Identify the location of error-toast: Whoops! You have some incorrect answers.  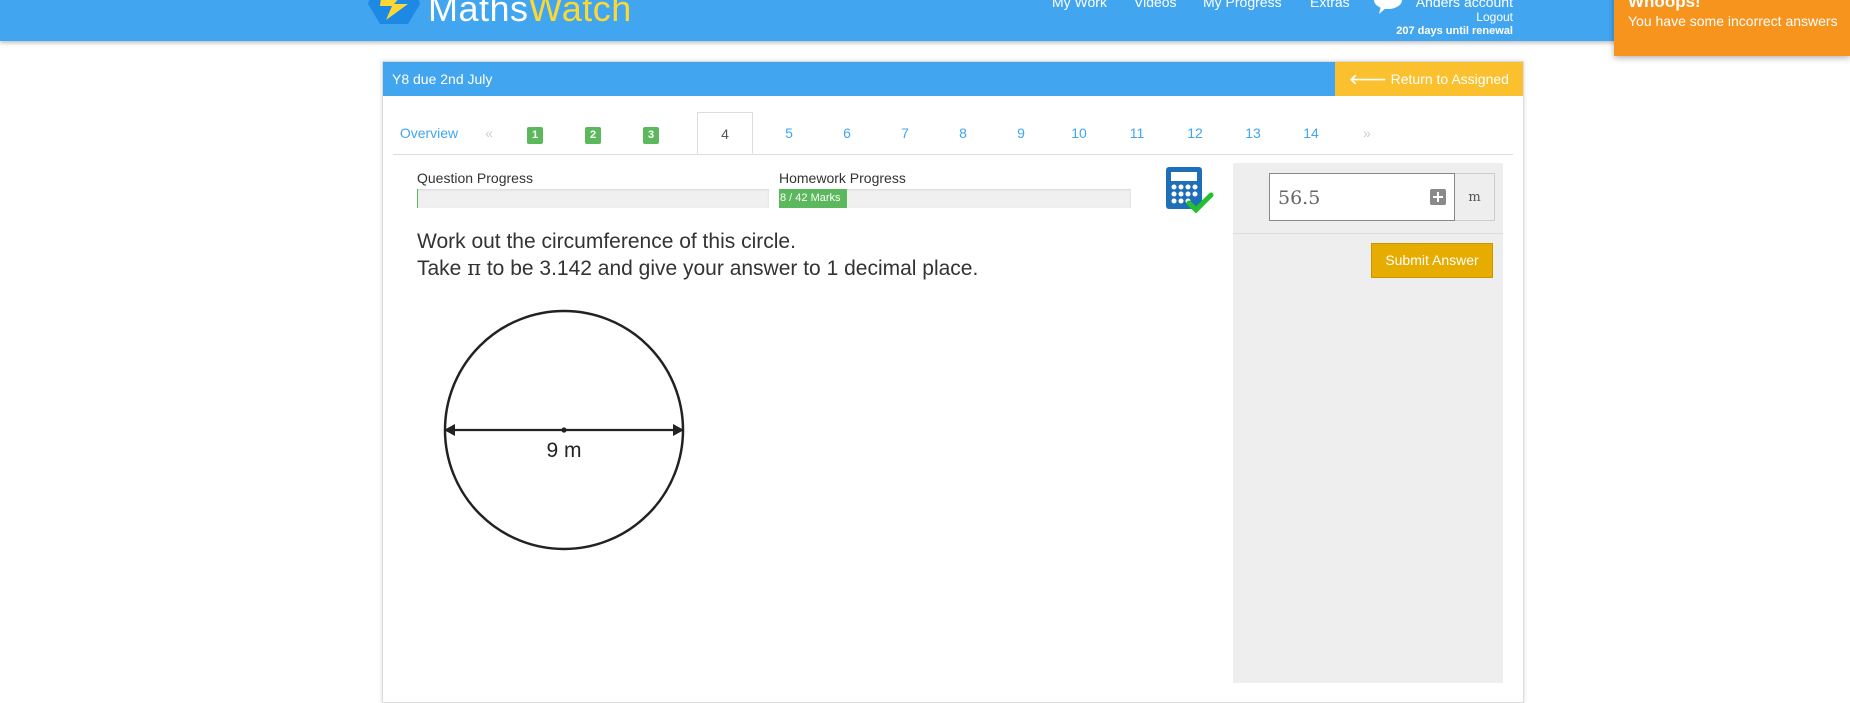
(1732, 28).